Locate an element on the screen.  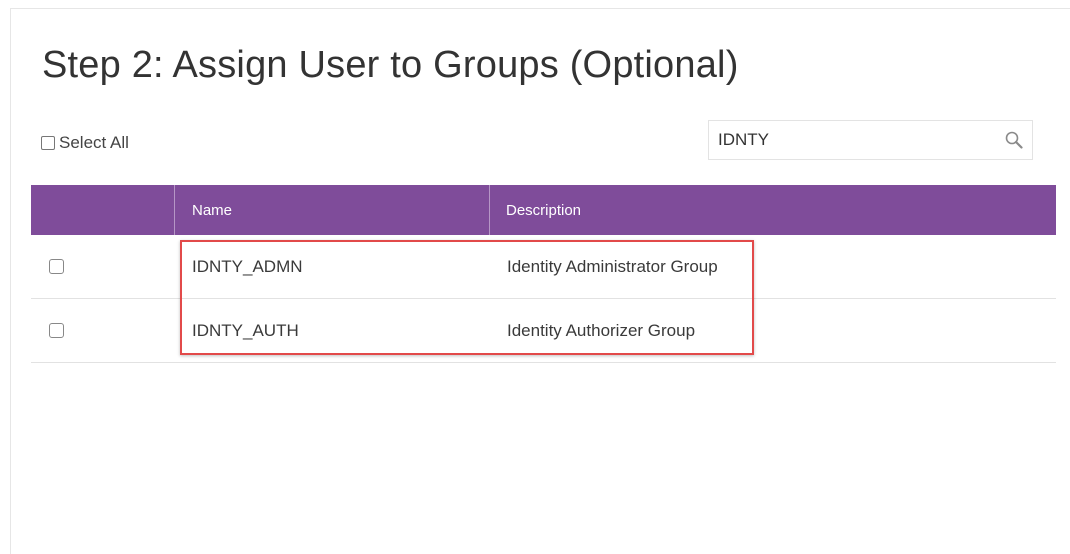
group-name: IDNTY_AUTH is located at coordinates (245, 330).